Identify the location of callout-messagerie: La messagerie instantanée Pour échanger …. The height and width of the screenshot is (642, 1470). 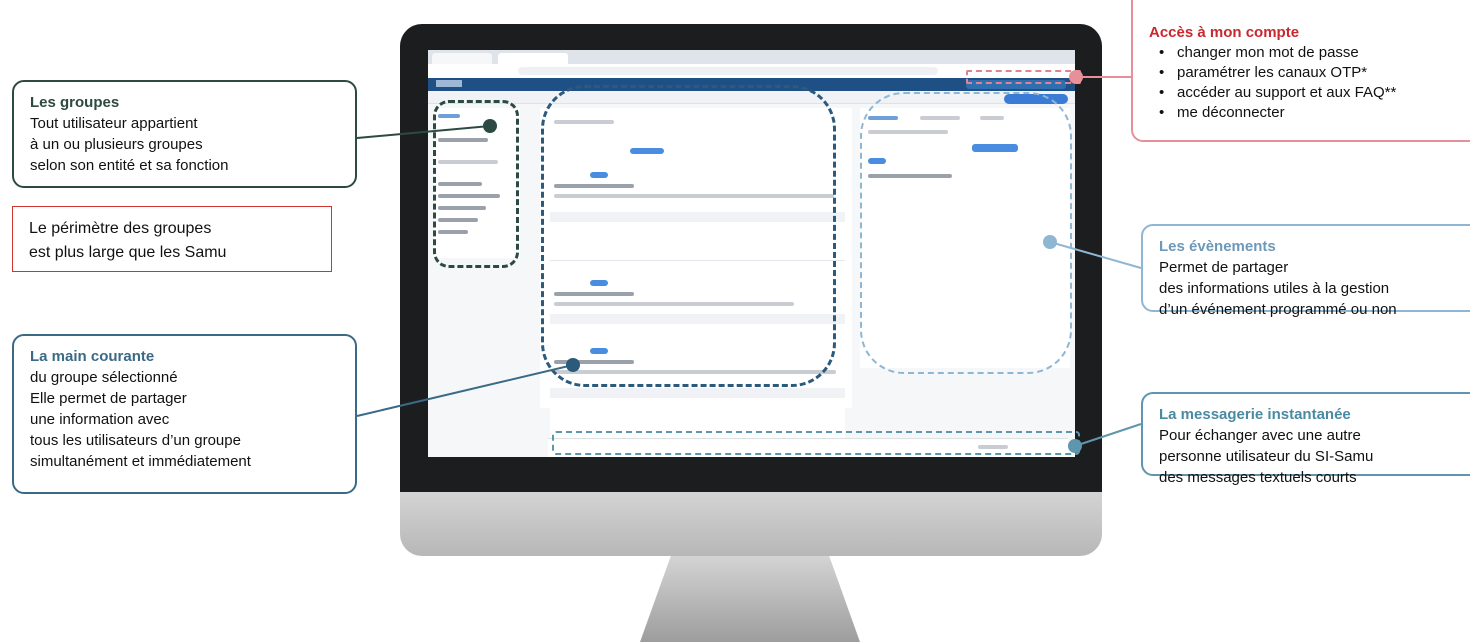
(1305, 439).